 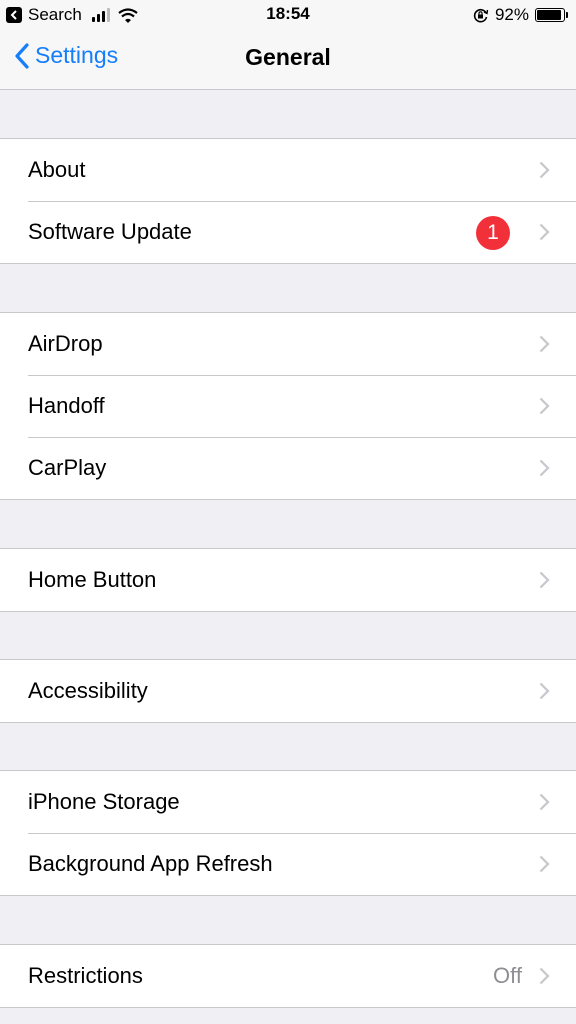 I want to click on row-label: iPhone Storage, so click(x=104, y=801).